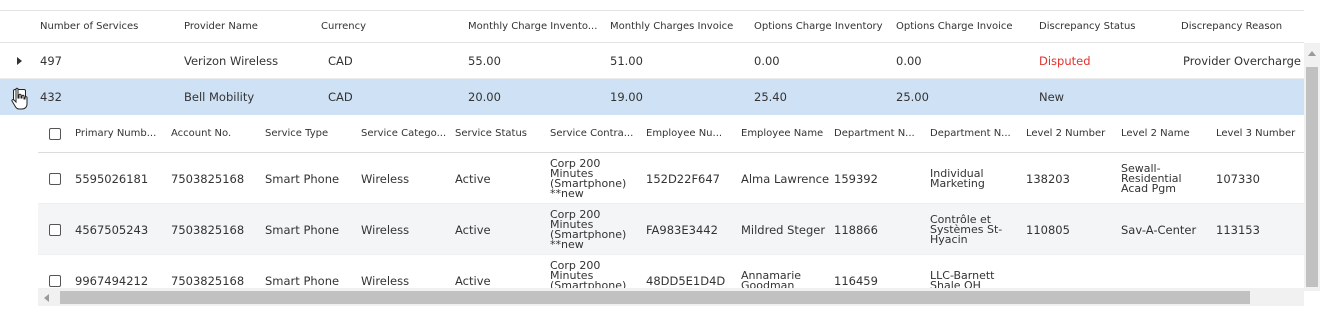 This screenshot has height=318, width=1324. What do you see at coordinates (112, 178) in the screenshot?
I see `cell-primary-number: 5595026181` at bounding box center [112, 178].